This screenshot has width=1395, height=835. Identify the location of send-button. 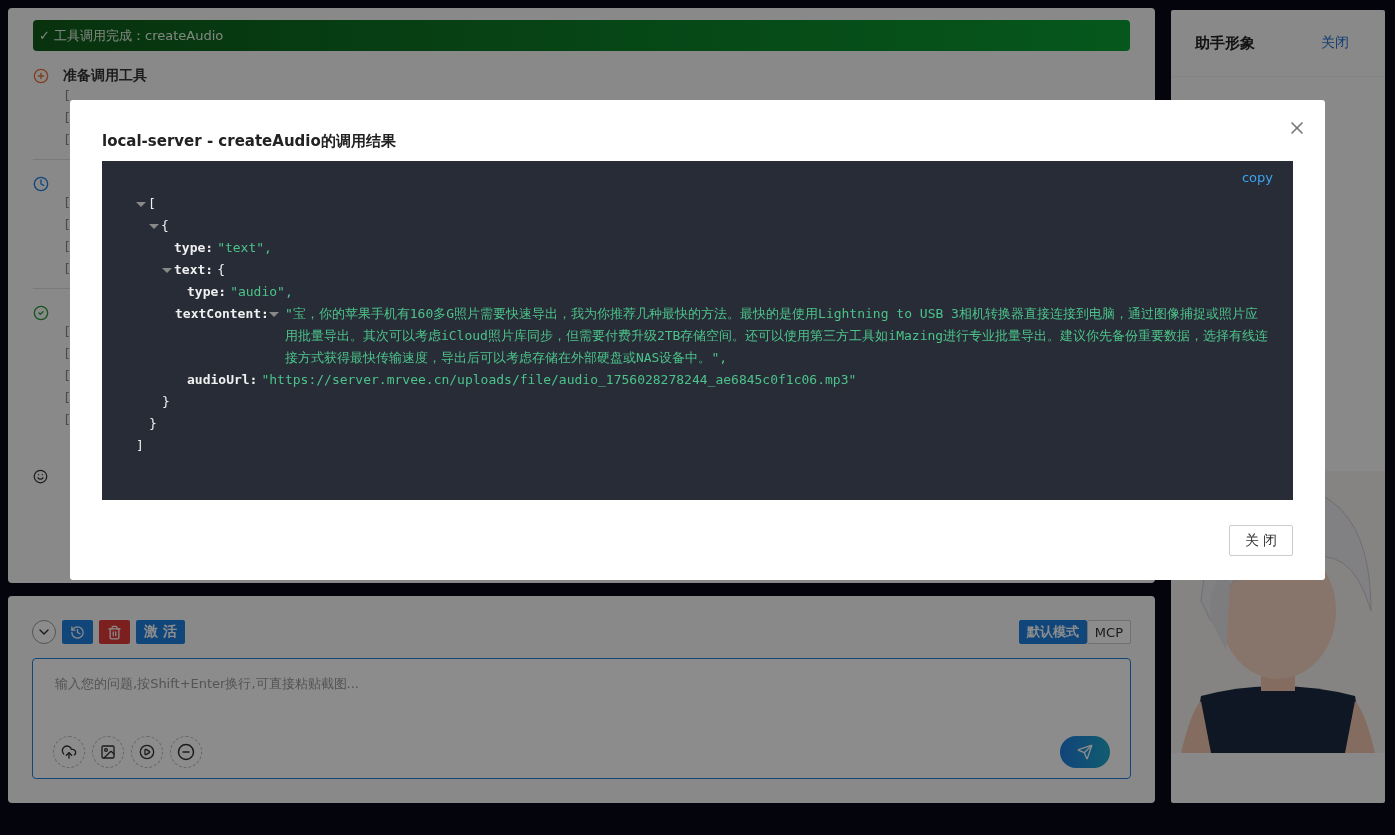
(1085, 752).